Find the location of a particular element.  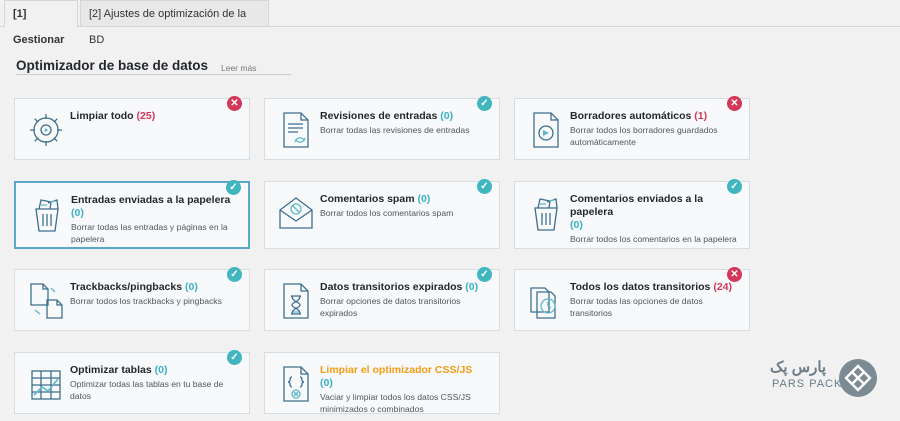

card-title: Limpiar todo (25) is located at coordinates (113, 116).